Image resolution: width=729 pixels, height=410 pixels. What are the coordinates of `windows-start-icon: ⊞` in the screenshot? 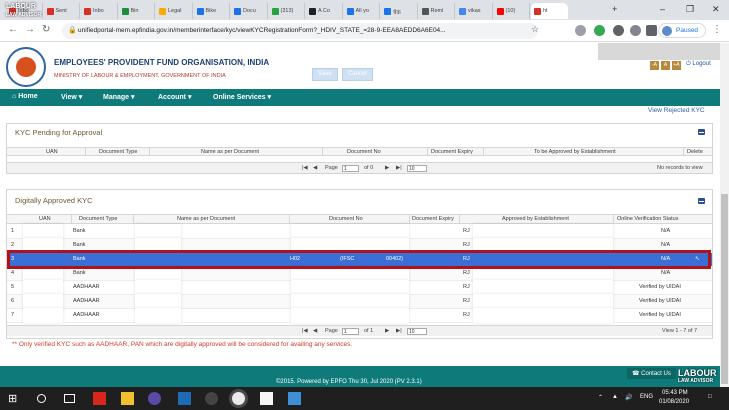 It's located at (14, 398).